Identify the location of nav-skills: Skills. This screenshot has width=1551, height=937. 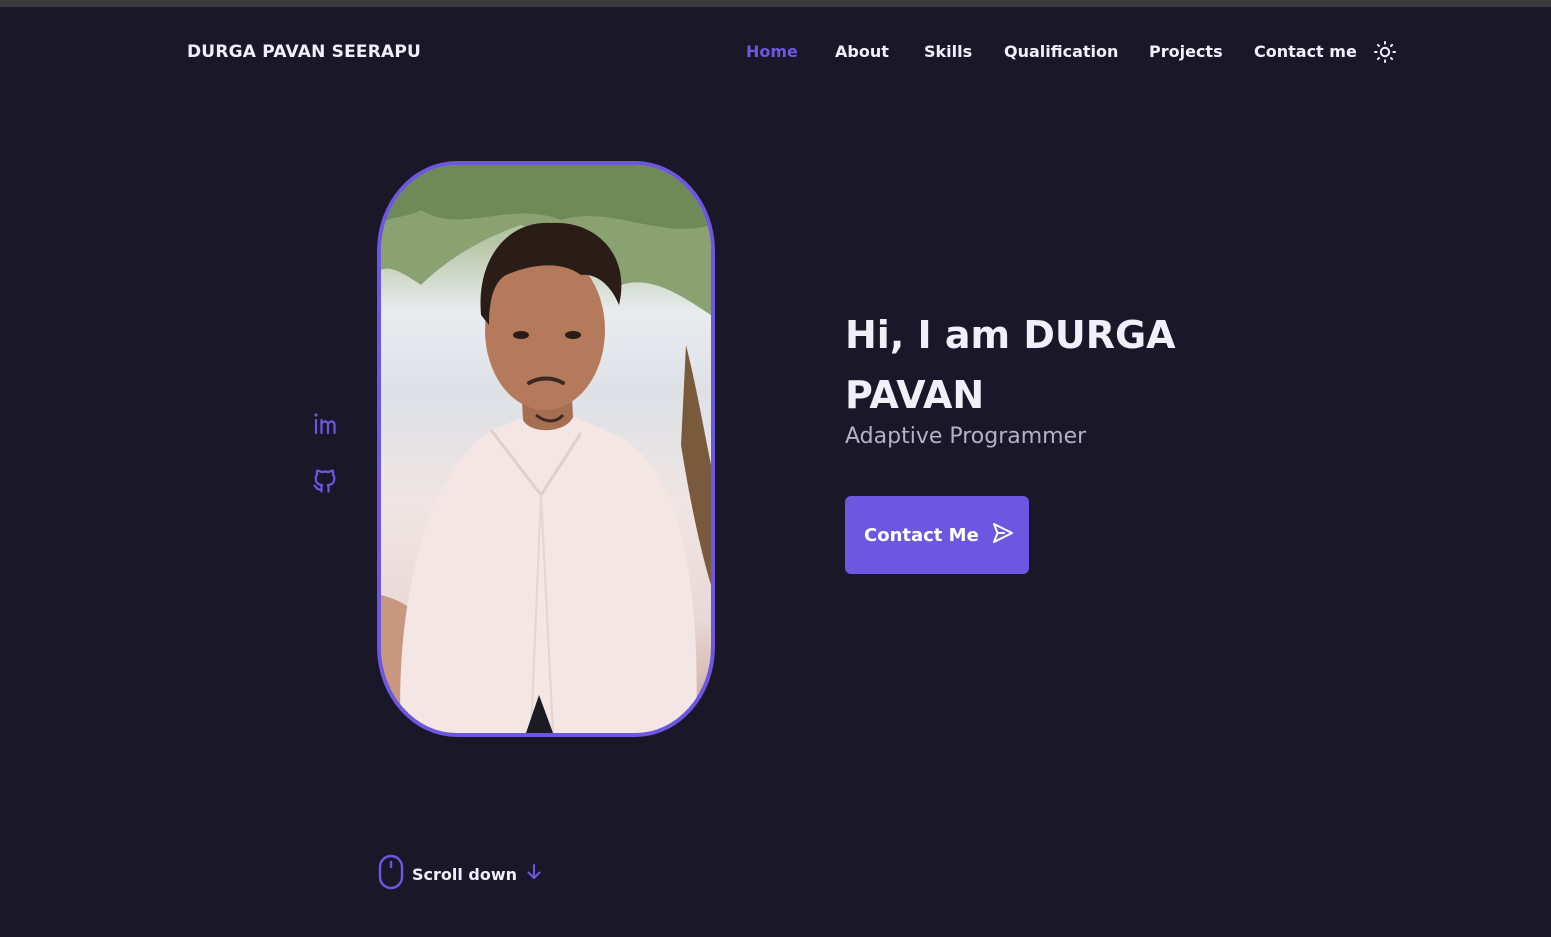
(948, 51).